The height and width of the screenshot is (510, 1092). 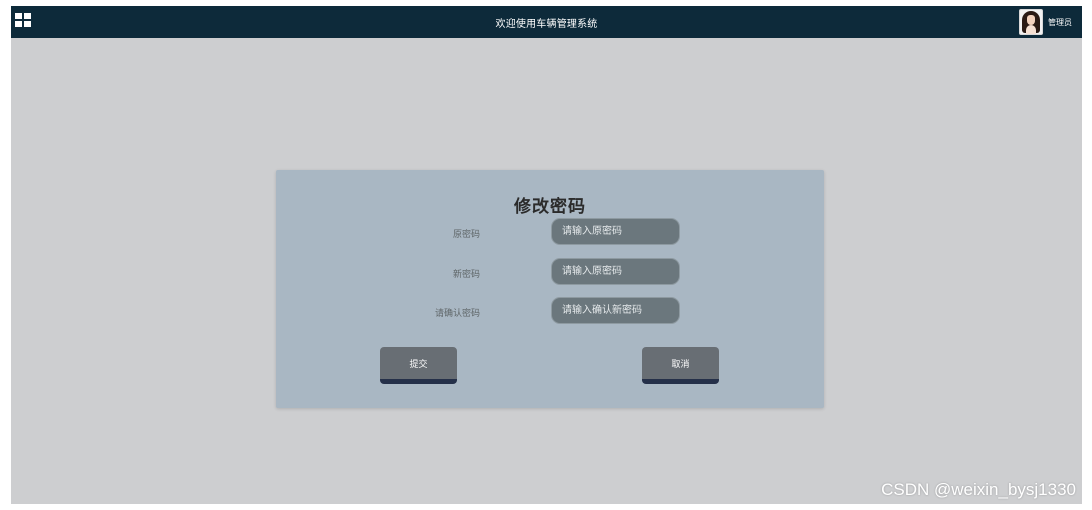 I want to click on form-title: 修改密码, so click(x=550, y=207).